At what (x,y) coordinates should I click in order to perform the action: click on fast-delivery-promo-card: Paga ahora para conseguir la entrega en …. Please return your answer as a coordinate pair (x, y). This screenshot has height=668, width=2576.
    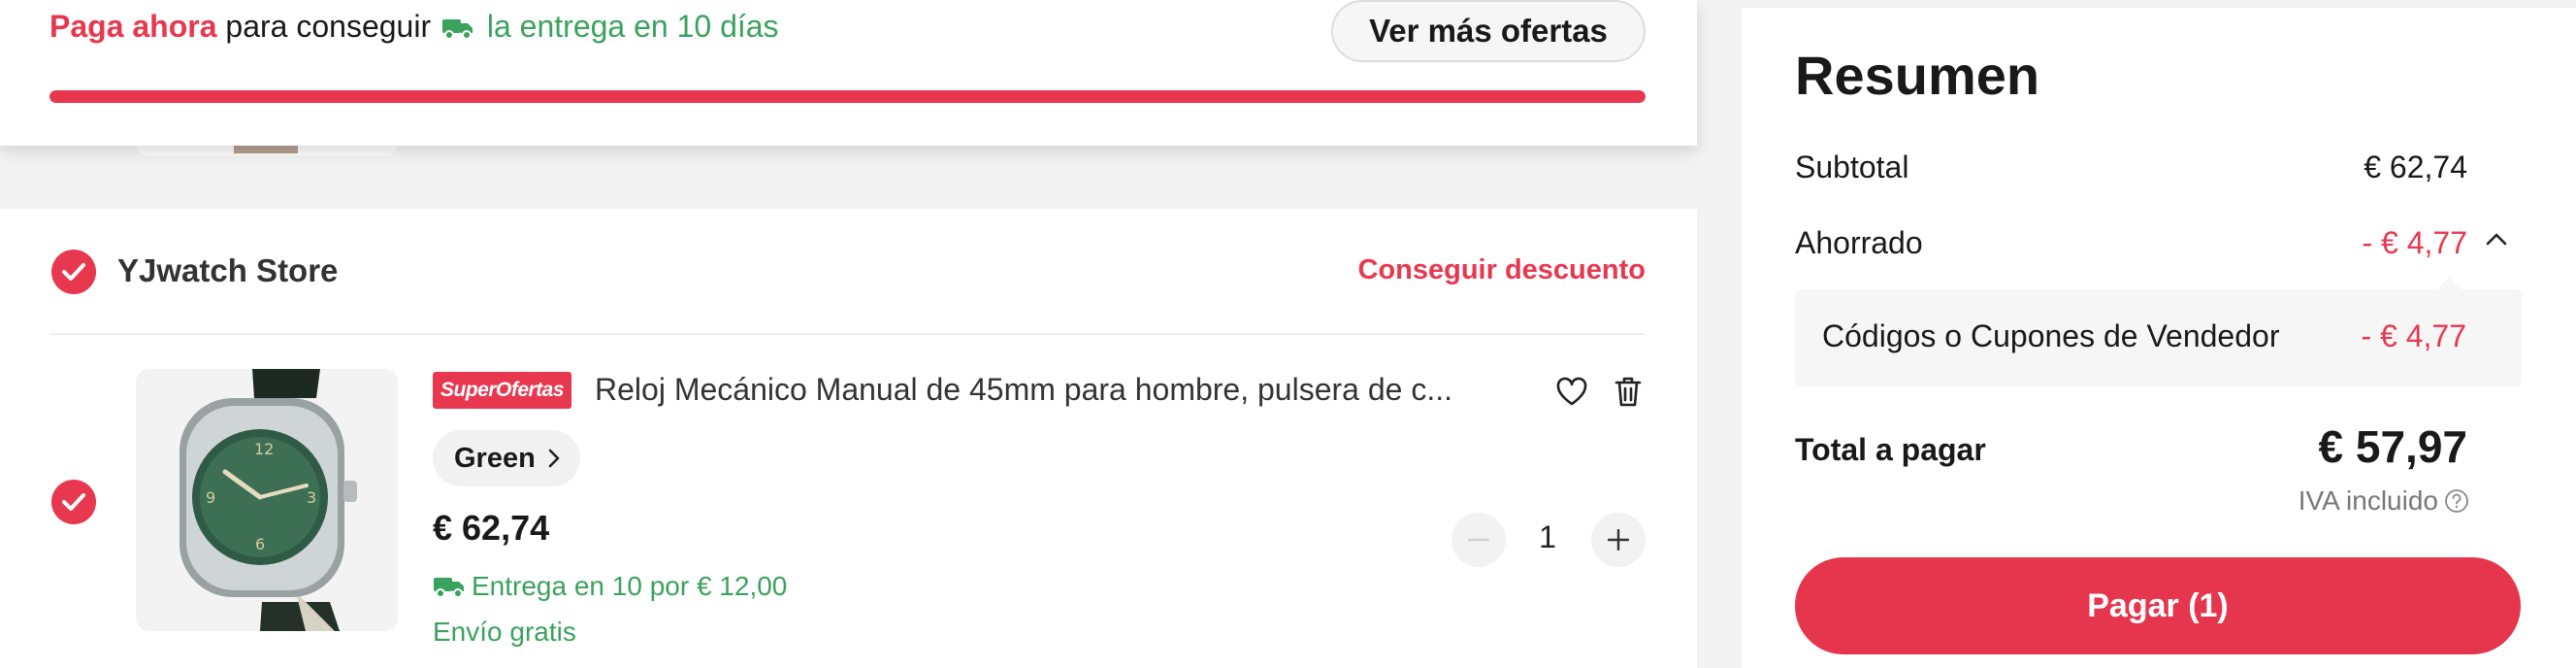
    Looking at the image, I should click on (849, 73).